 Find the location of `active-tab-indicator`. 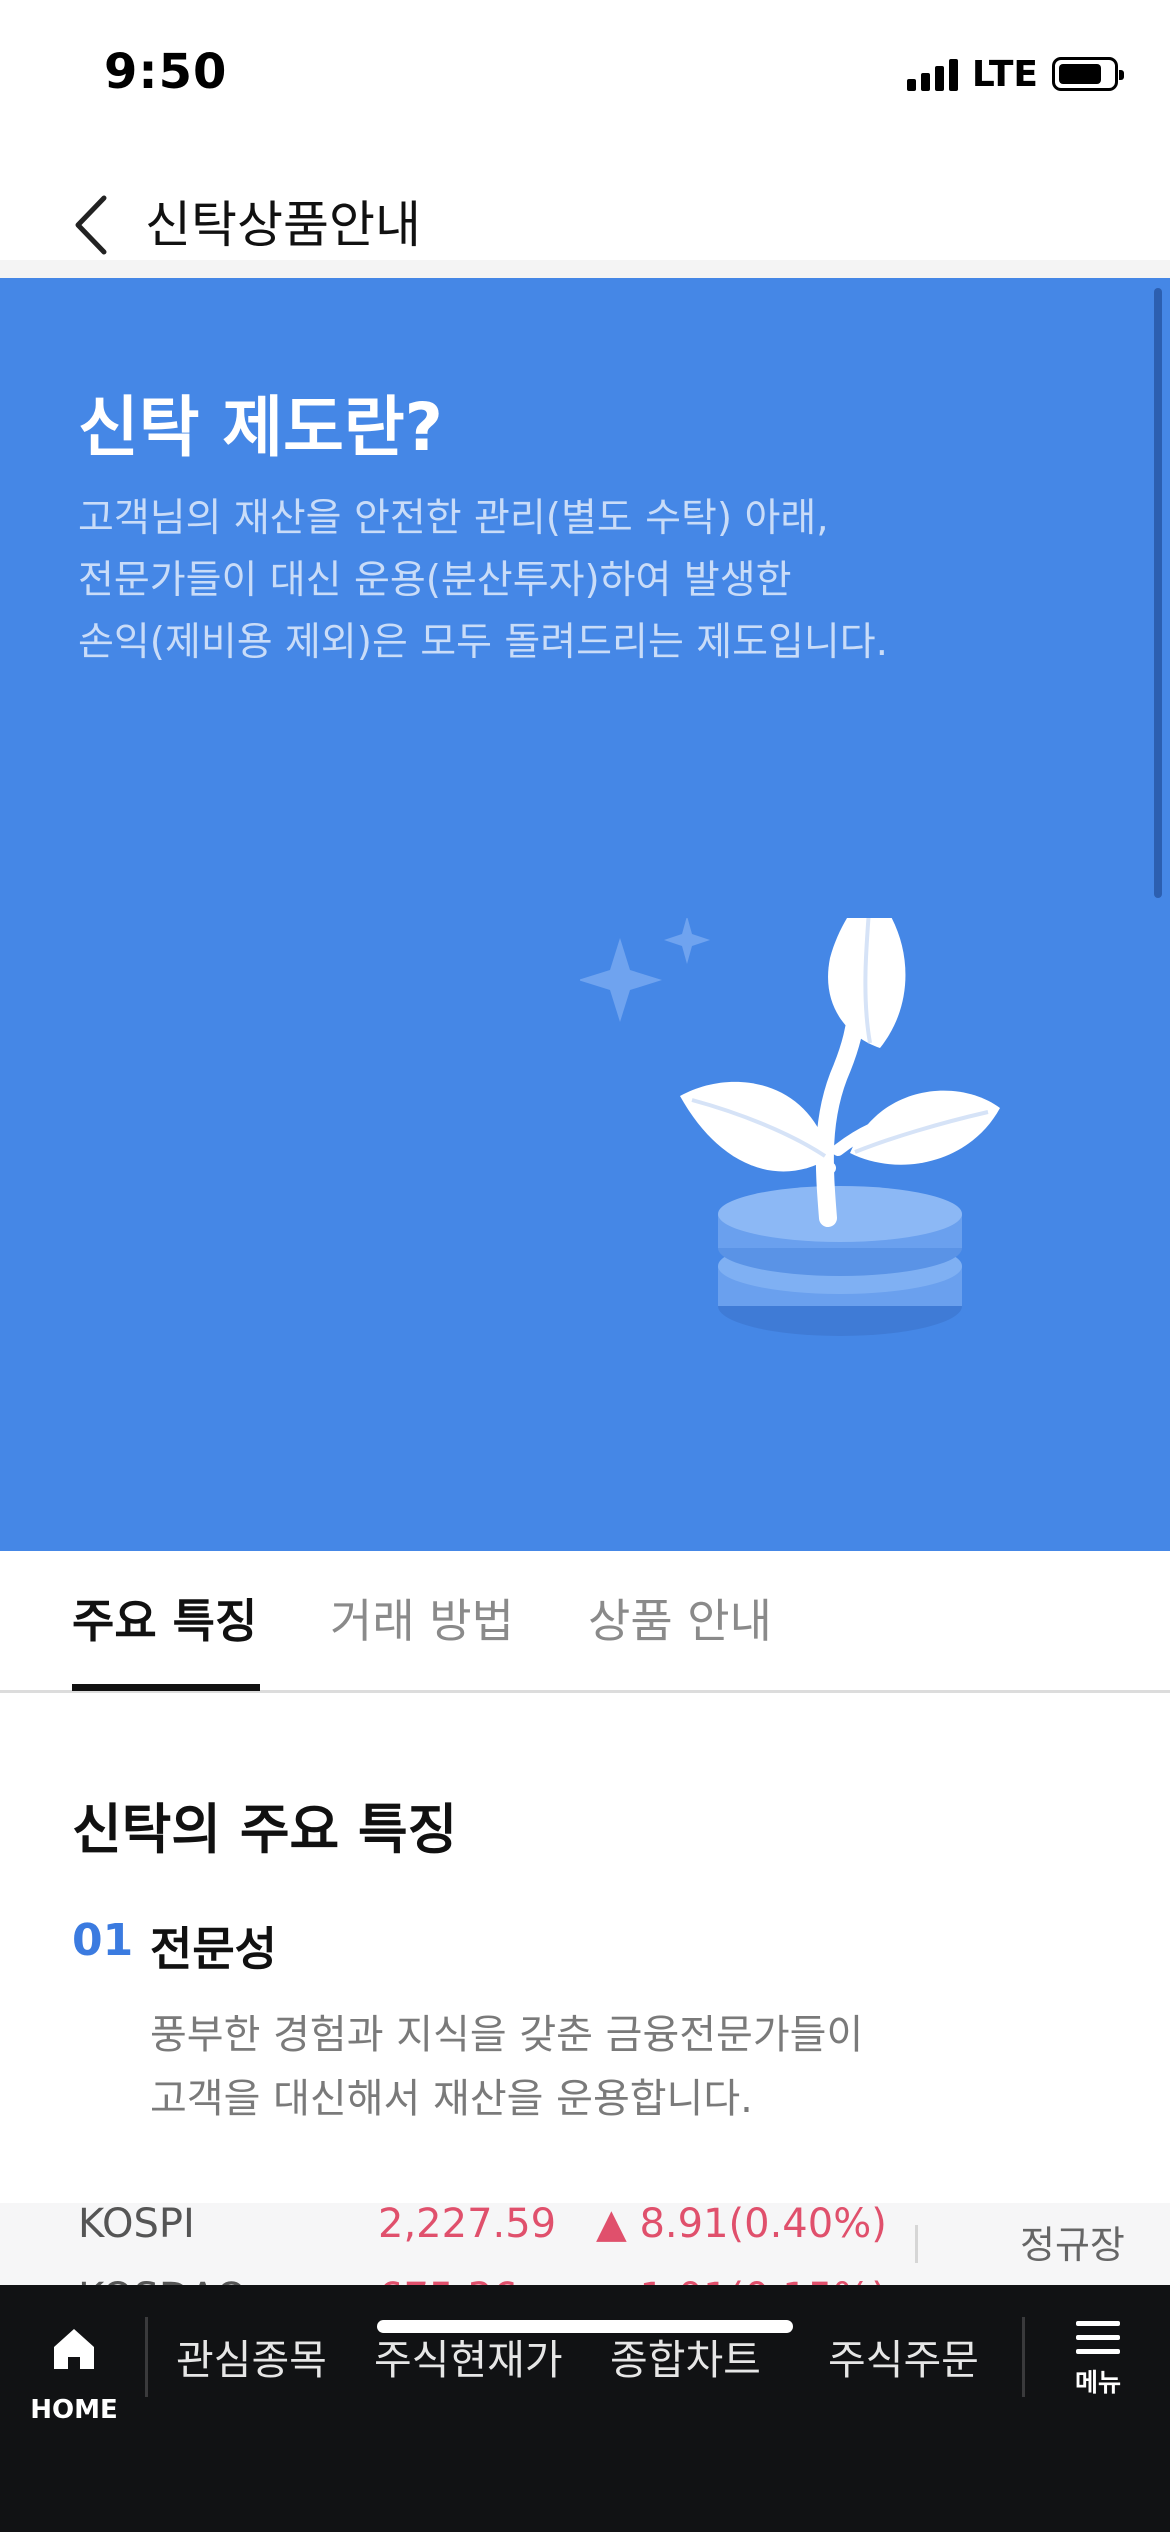

active-tab-indicator is located at coordinates (166, 1687).